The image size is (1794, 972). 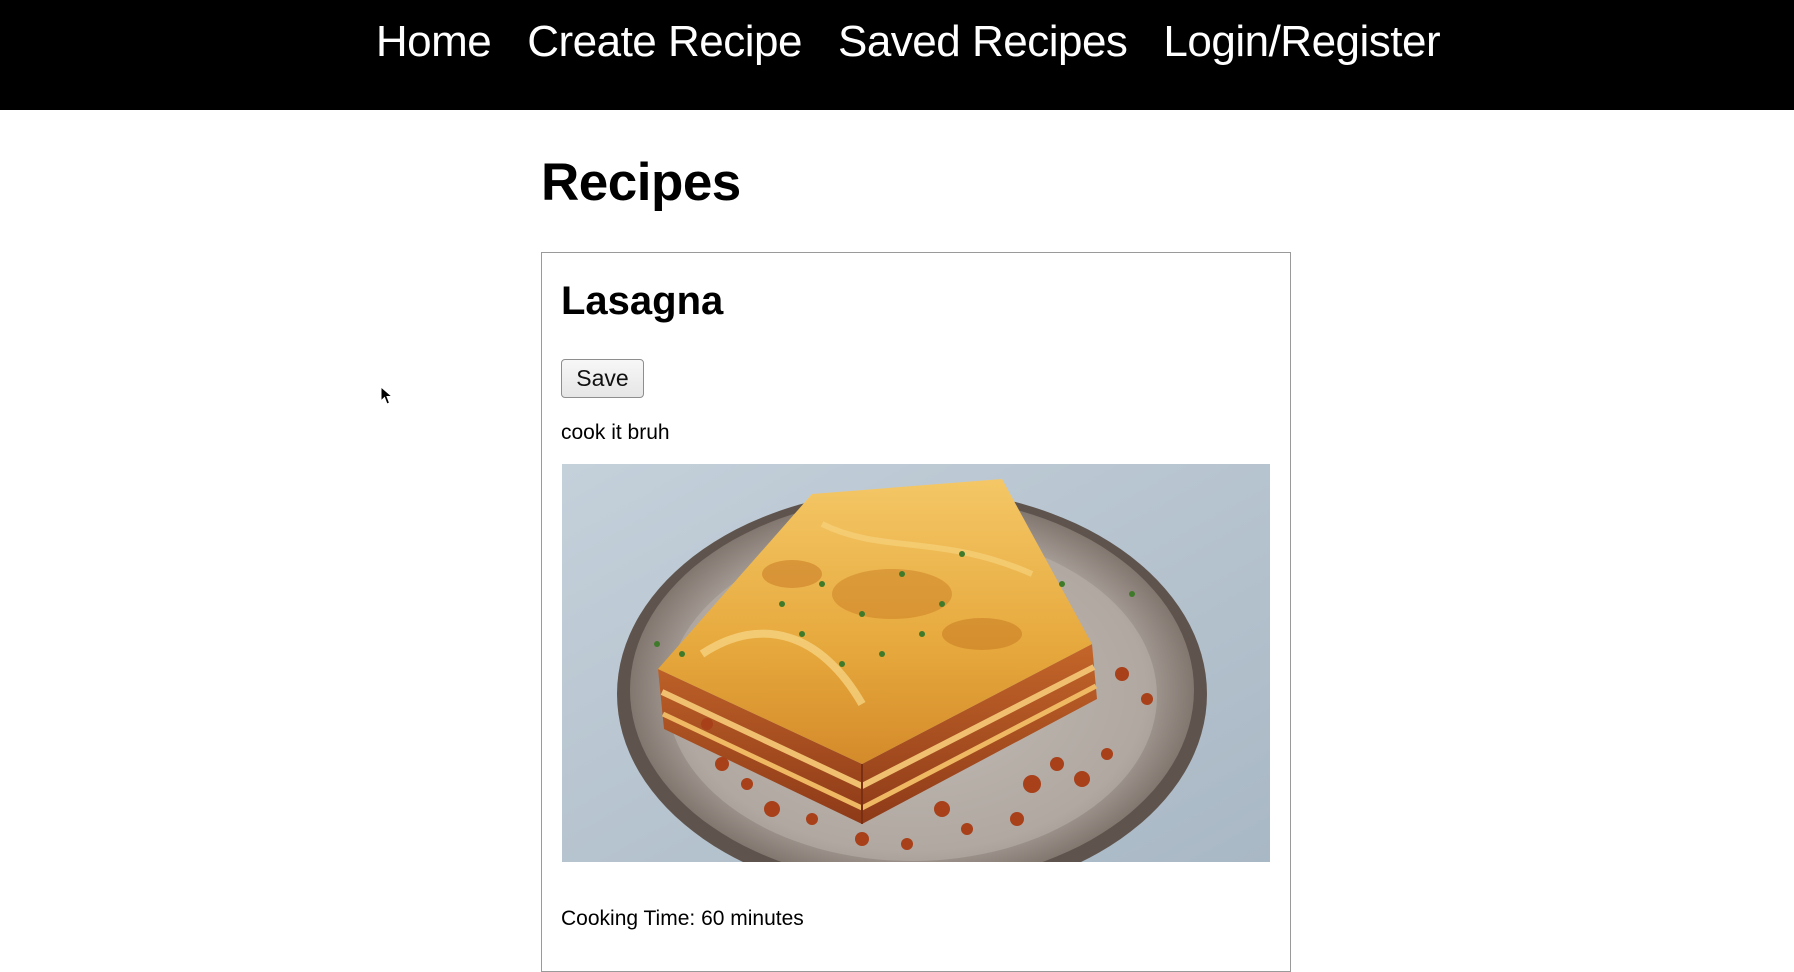 I want to click on nav-link-create-recipe: Create Recipe, so click(x=664, y=42).